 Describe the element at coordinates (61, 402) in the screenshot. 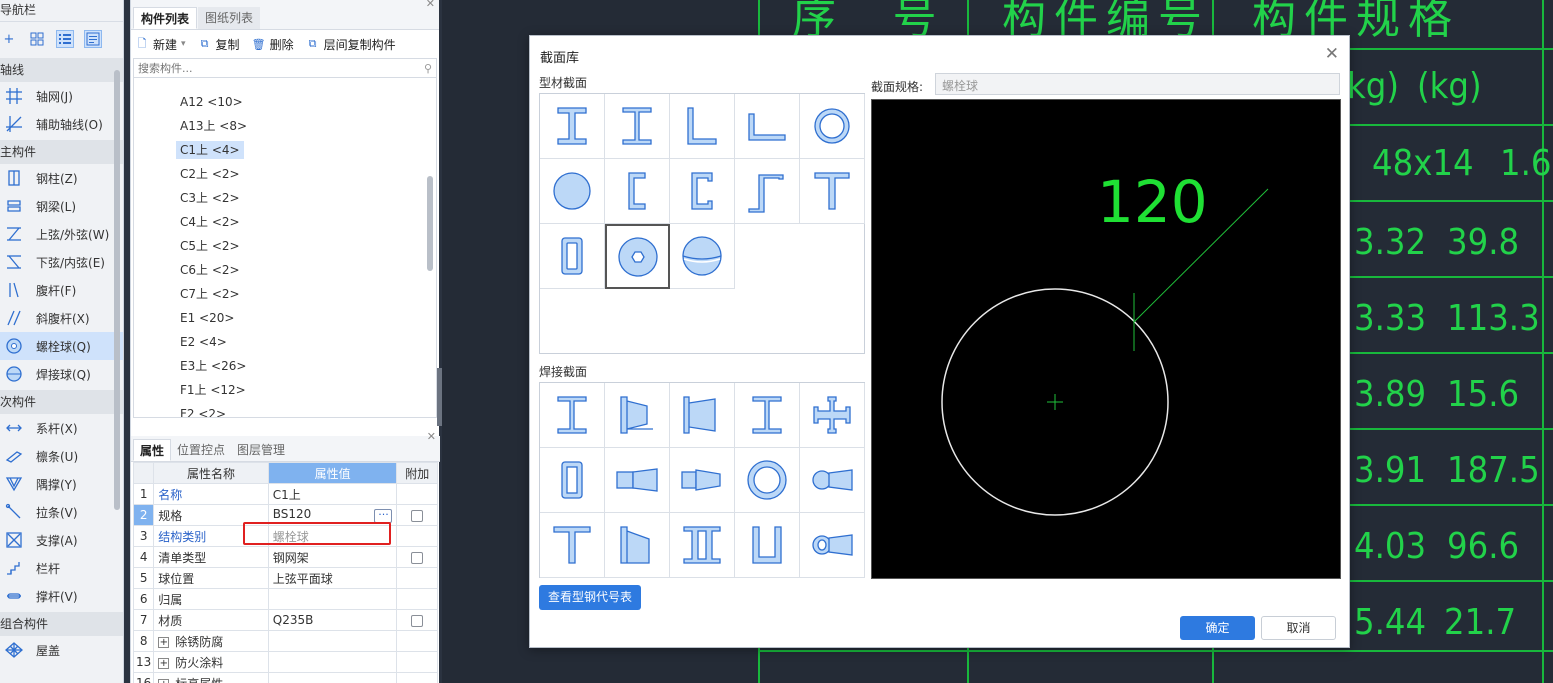

I see `nav-group-header: 次构件` at that location.